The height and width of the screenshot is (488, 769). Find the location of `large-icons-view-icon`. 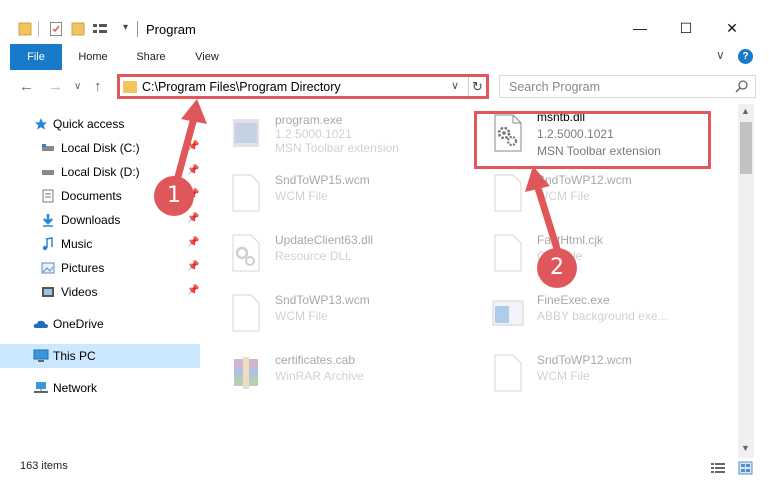

large-icons-view-icon is located at coordinates (745, 468).